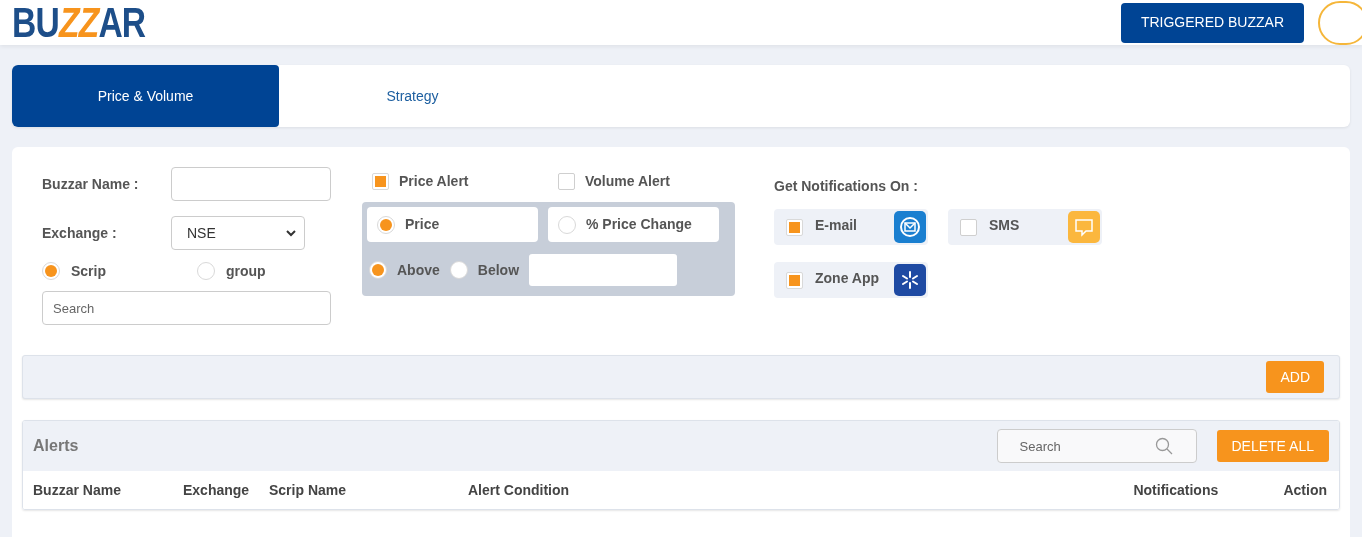  Describe the element at coordinates (836, 225) in the screenshot. I see `option-label: E-mail` at that location.